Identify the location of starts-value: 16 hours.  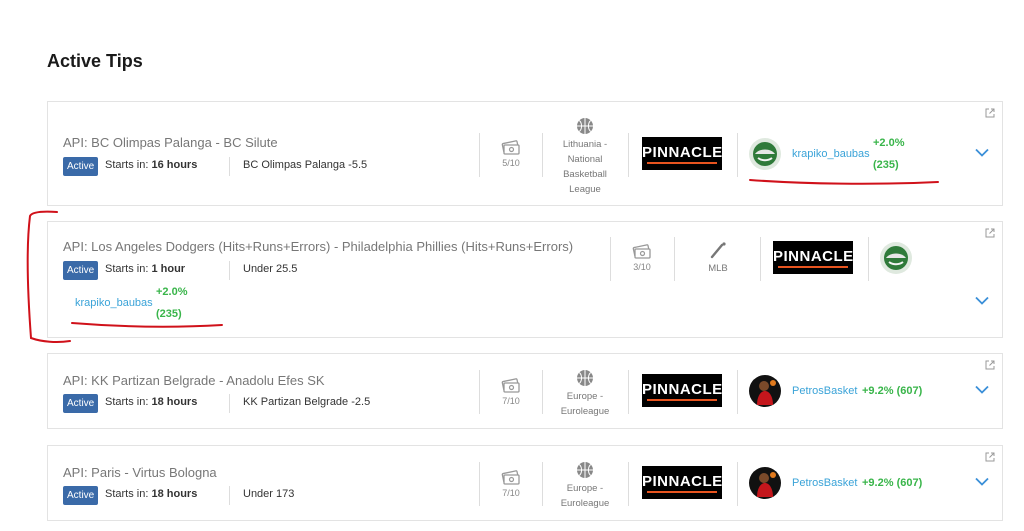
(174, 165).